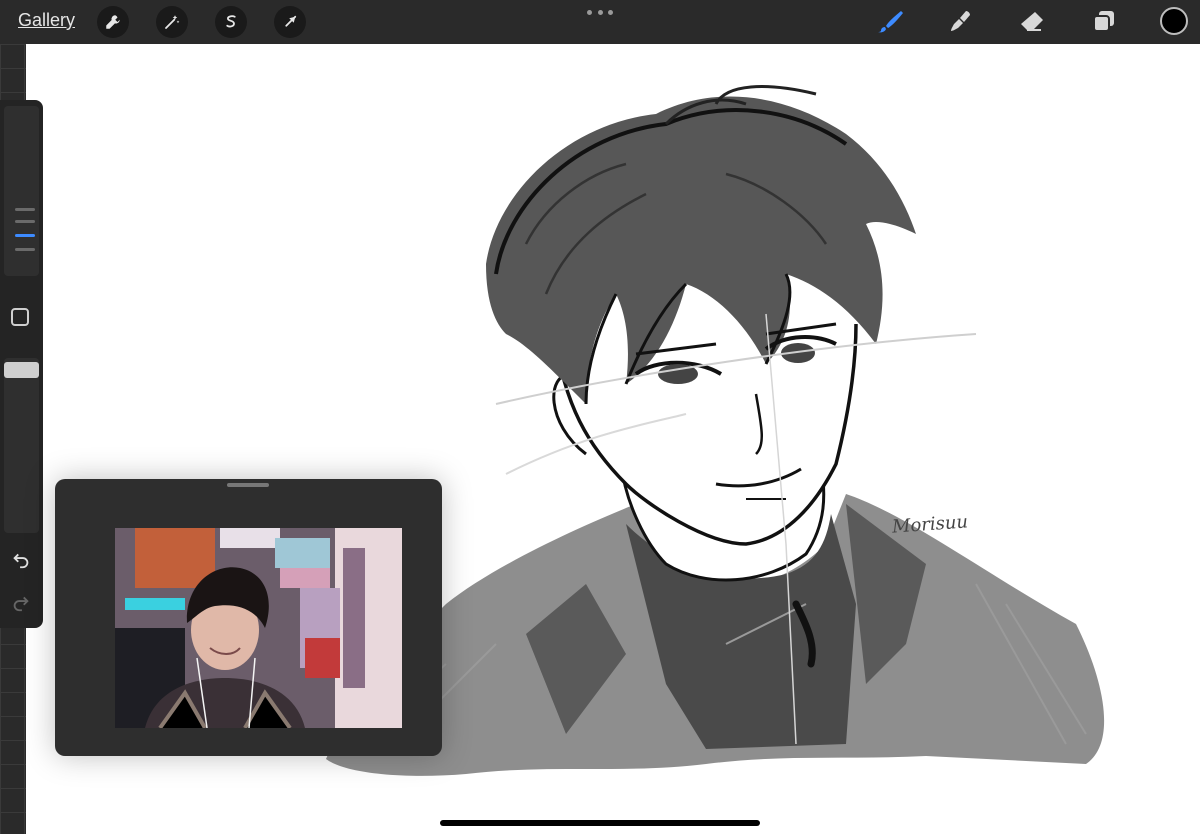  Describe the element at coordinates (891, 22) in the screenshot. I see `brush-icon` at that location.